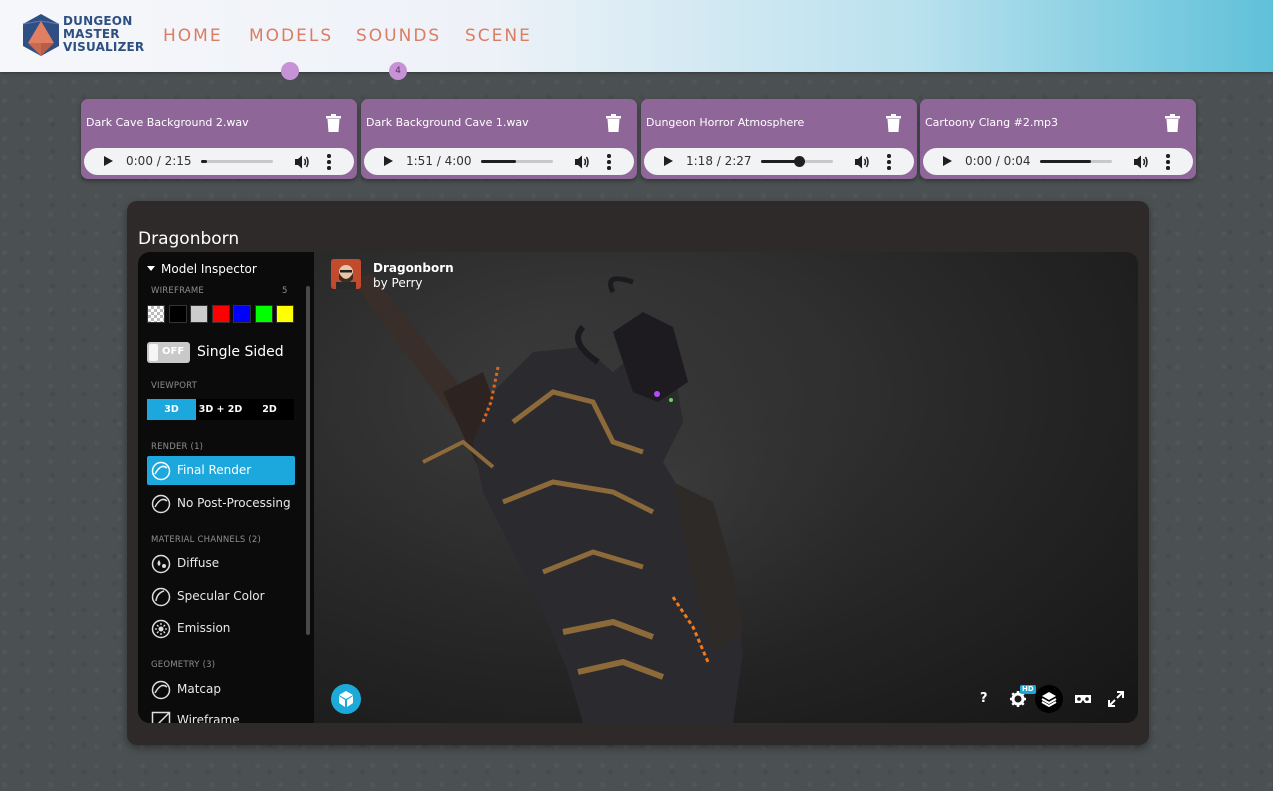 This screenshot has height=791, width=1273. Describe the element at coordinates (269, 409) in the screenshot. I see `viewport-2d-button: 2D` at that location.